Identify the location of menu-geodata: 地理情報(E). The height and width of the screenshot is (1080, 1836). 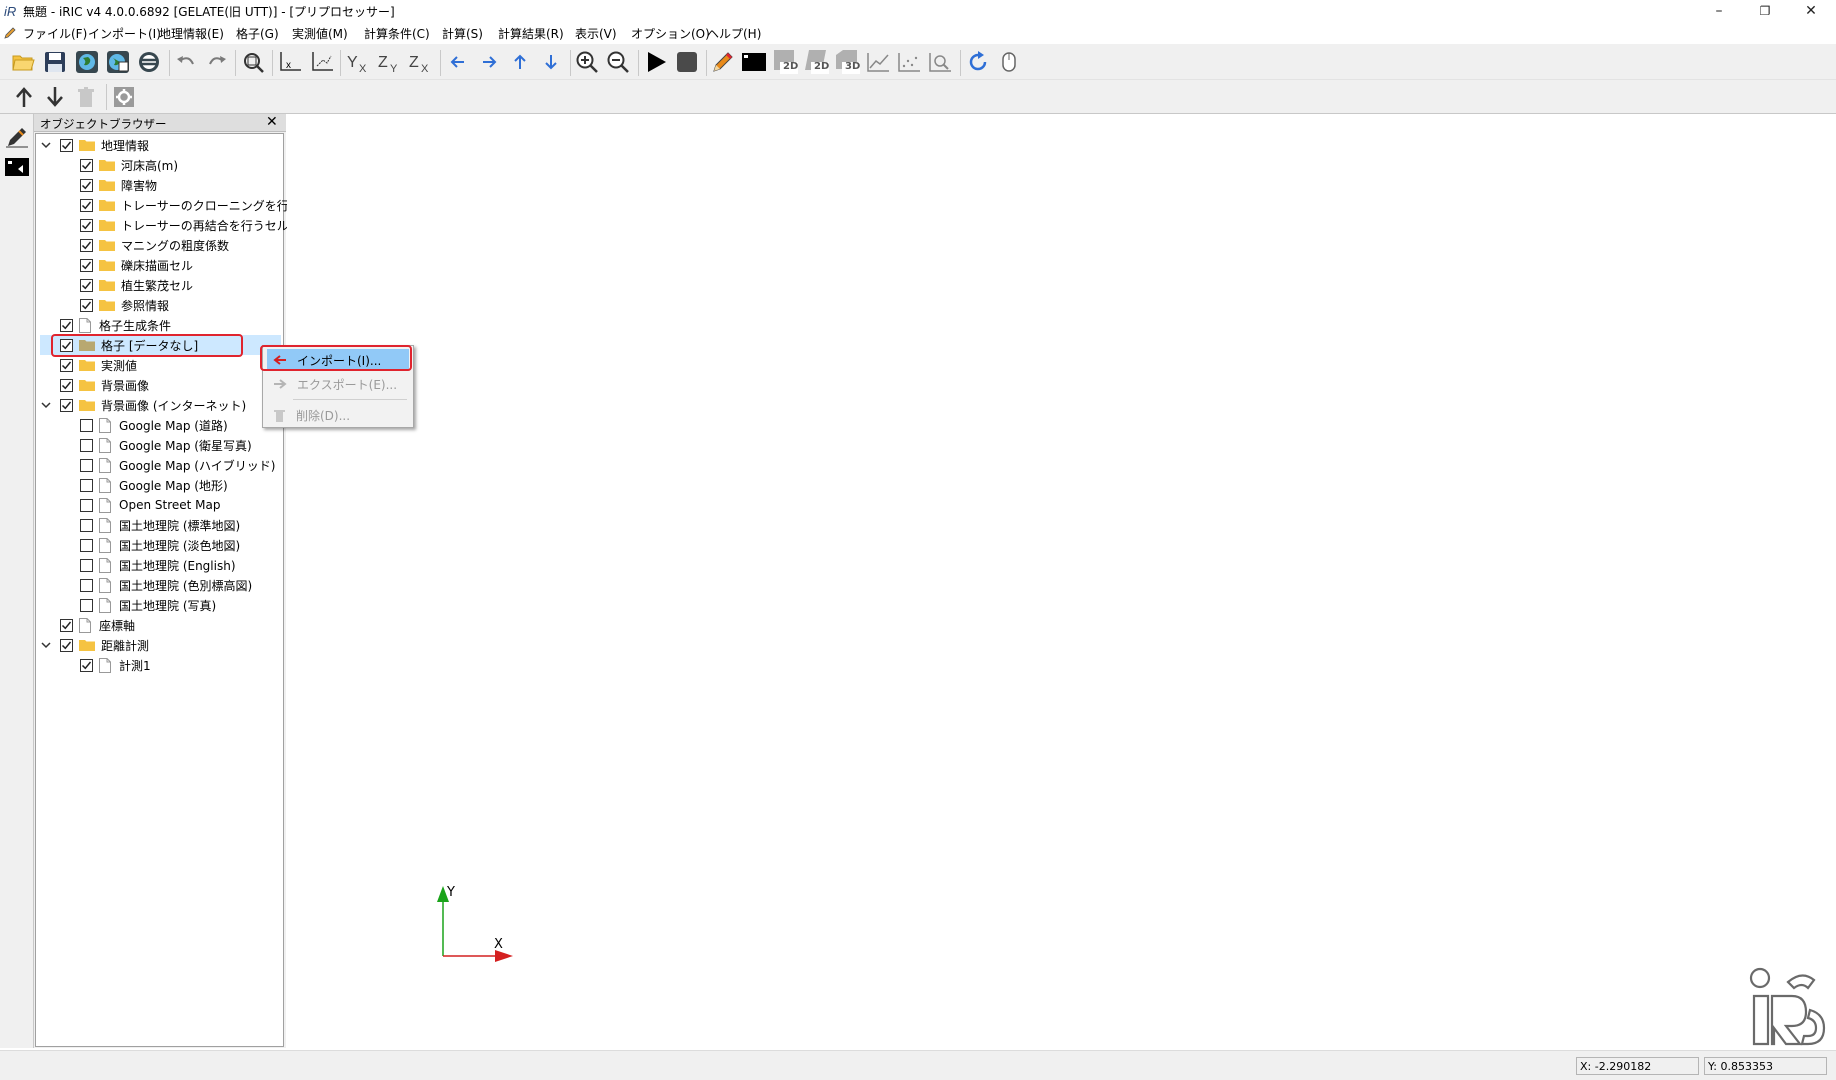
(191, 33).